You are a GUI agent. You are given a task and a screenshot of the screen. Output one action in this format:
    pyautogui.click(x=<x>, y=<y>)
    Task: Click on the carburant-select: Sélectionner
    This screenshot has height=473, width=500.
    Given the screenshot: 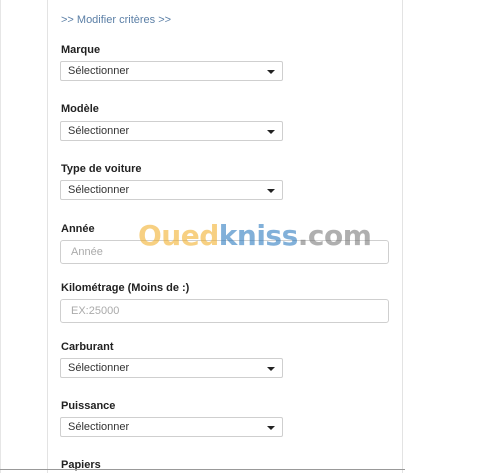 What is the action you would take?
    pyautogui.click(x=171, y=368)
    